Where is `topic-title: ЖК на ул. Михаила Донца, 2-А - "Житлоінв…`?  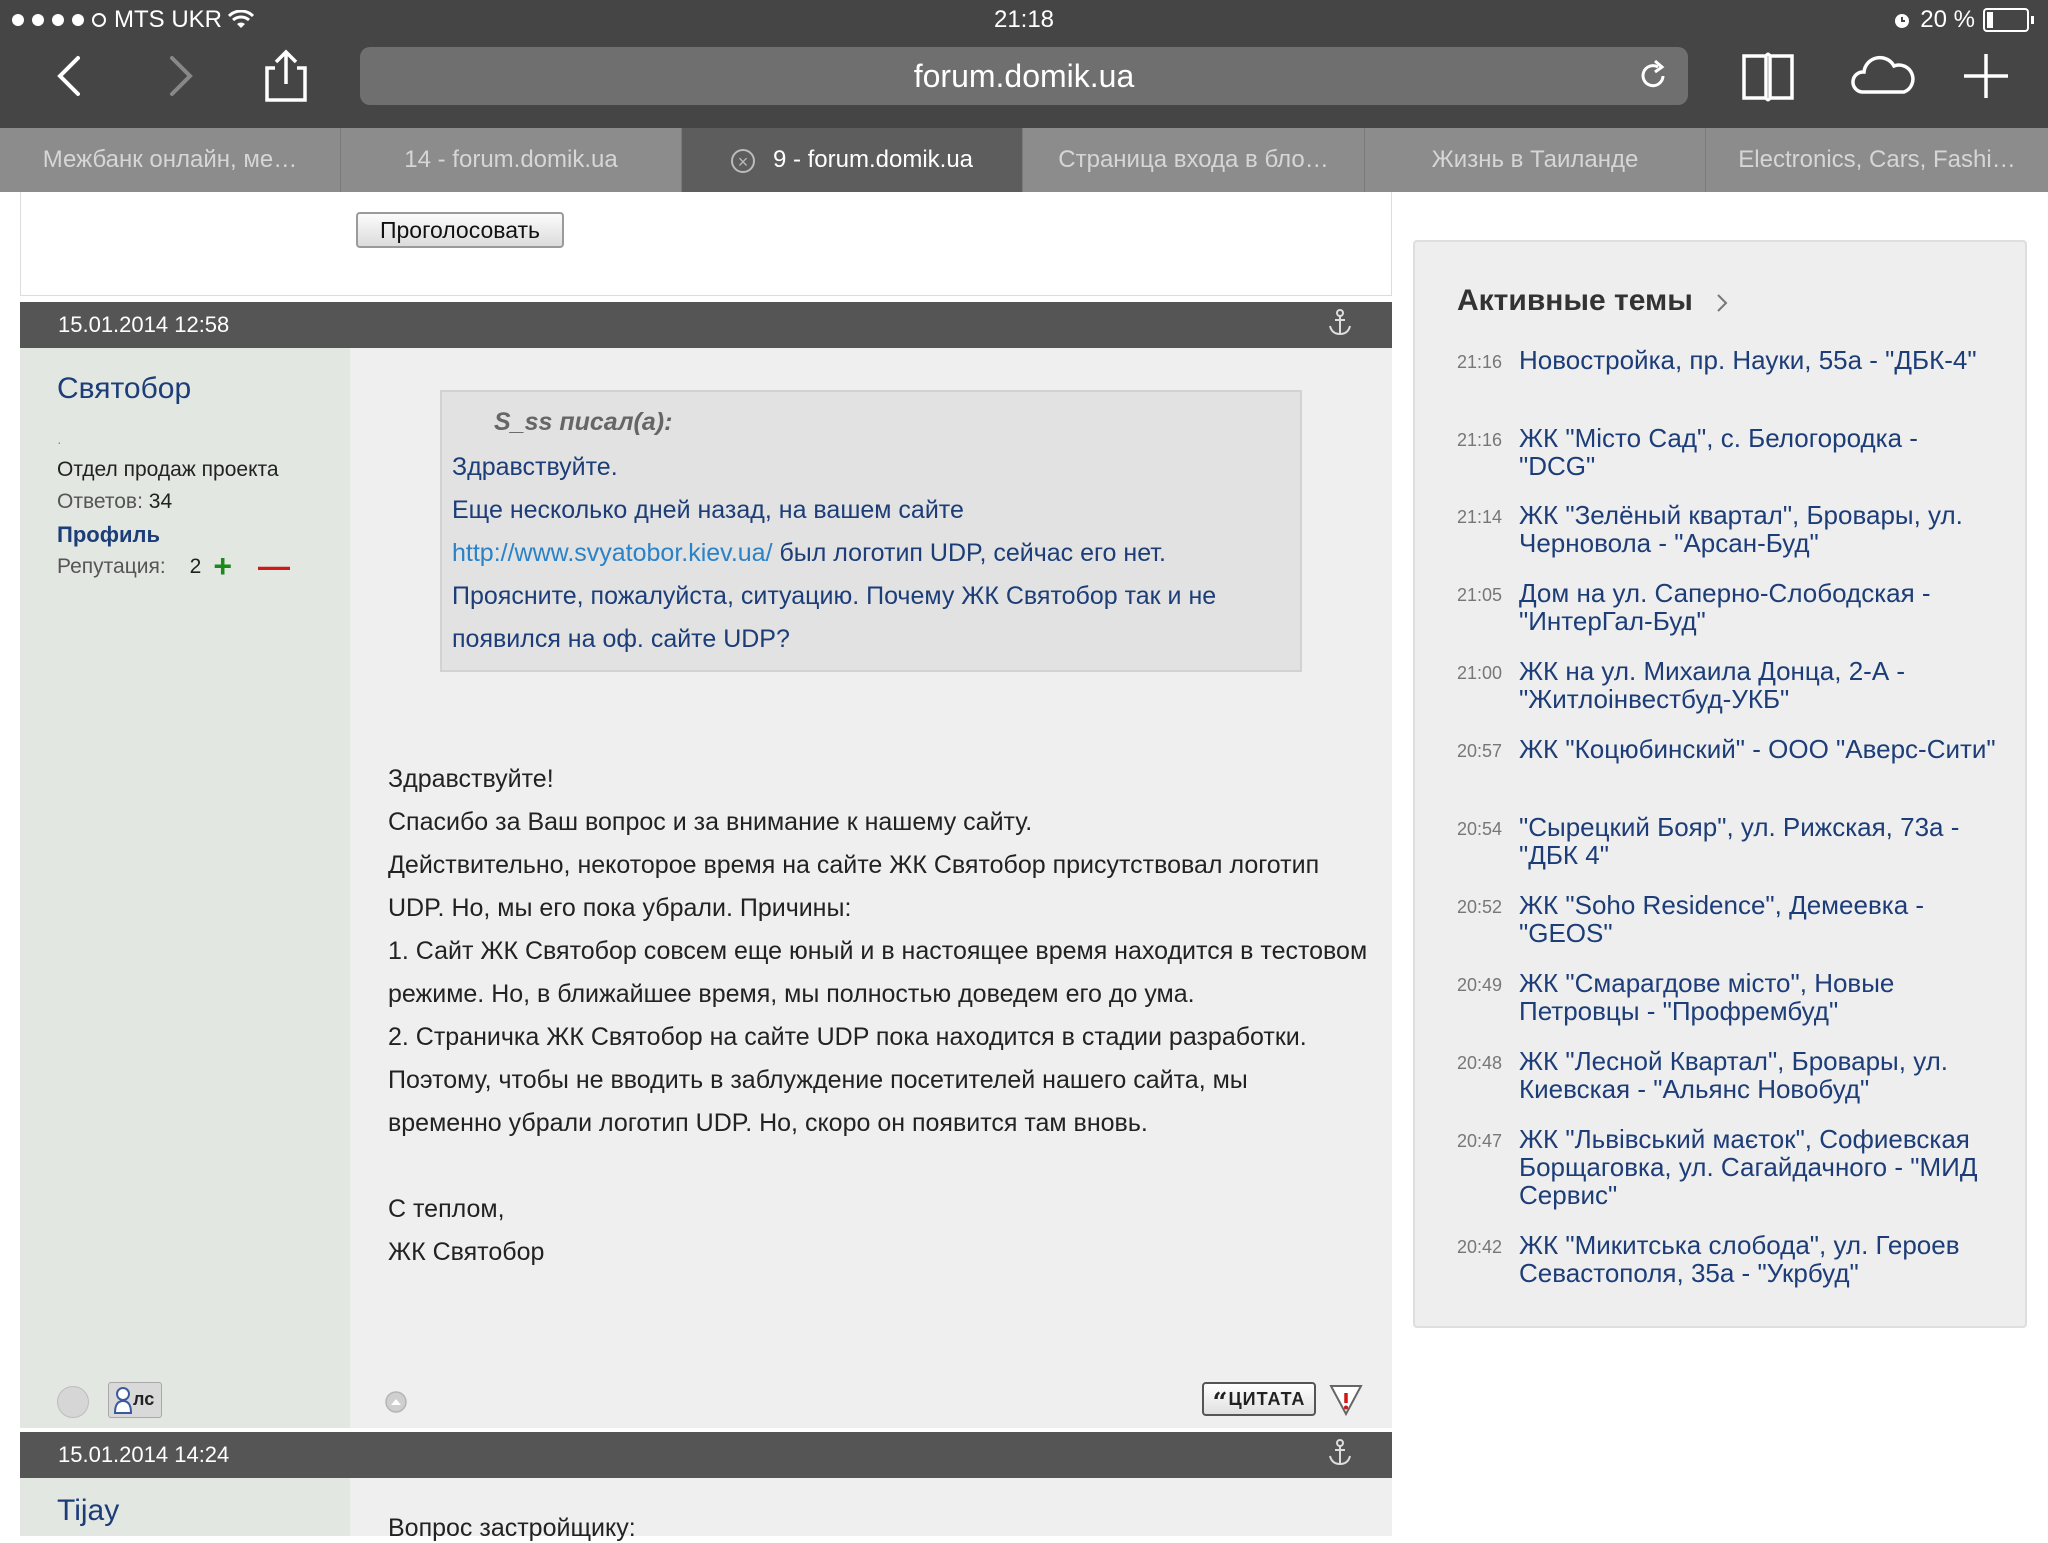 topic-title: ЖК на ул. Михаила Донца, 2-А - "Житлоінв… is located at coordinates (1758, 685).